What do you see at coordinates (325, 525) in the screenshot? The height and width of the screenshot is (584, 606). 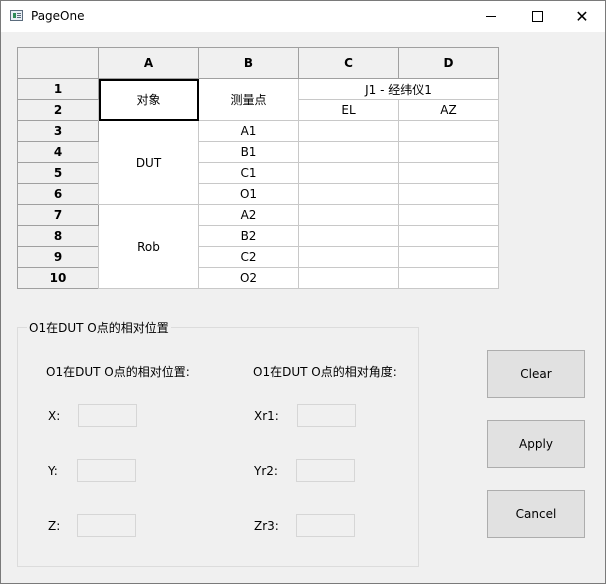 I see `zr-input` at bounding box center [325, 525].